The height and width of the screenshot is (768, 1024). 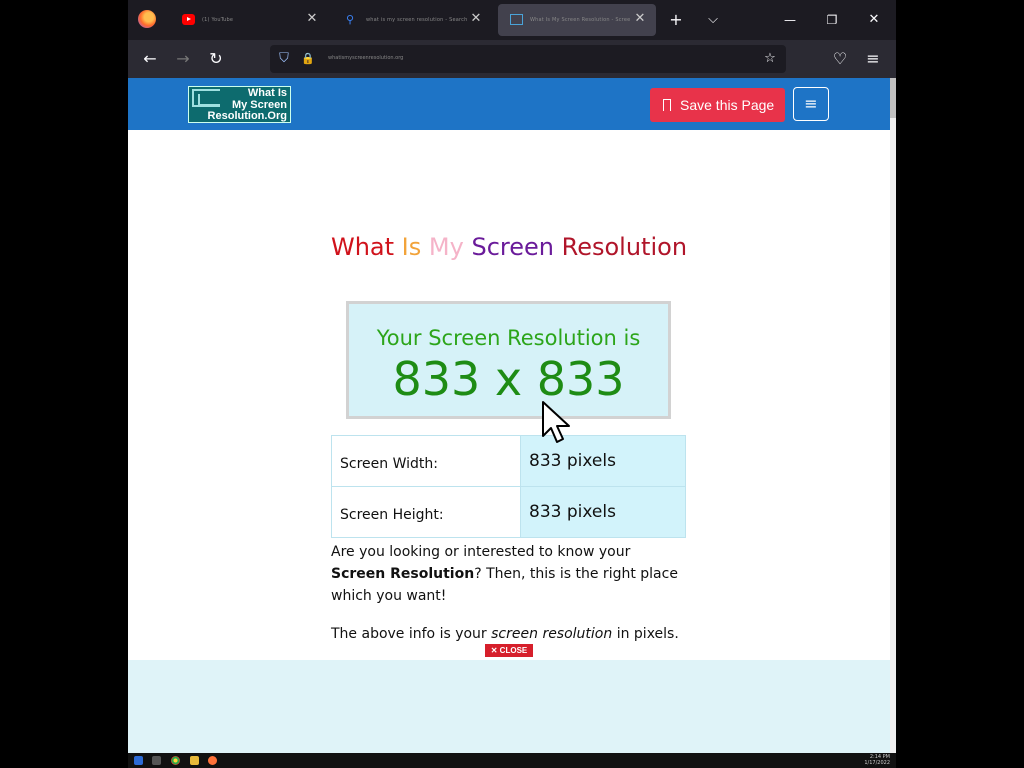 What do you see at coordinates (509, 650) in the screenshot?
I see `ad-close-button: ✕ CLOSE` at bounding box center [509, 650].